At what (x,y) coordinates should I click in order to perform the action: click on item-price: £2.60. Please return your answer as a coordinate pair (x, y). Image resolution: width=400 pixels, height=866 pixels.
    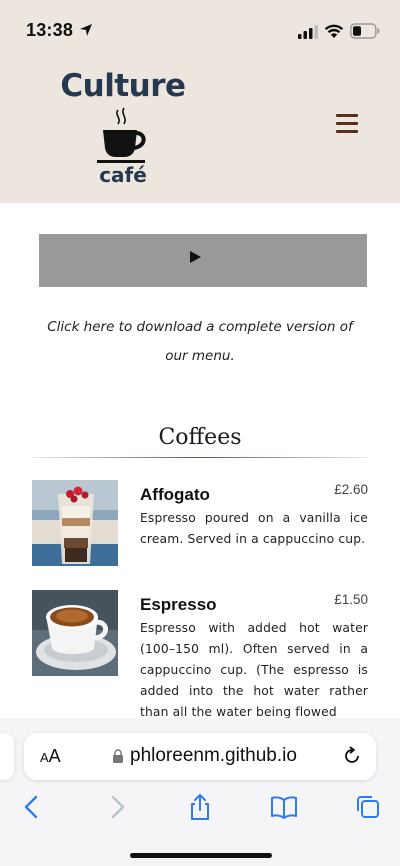
    Looking at the image, I should click on (351, 489).